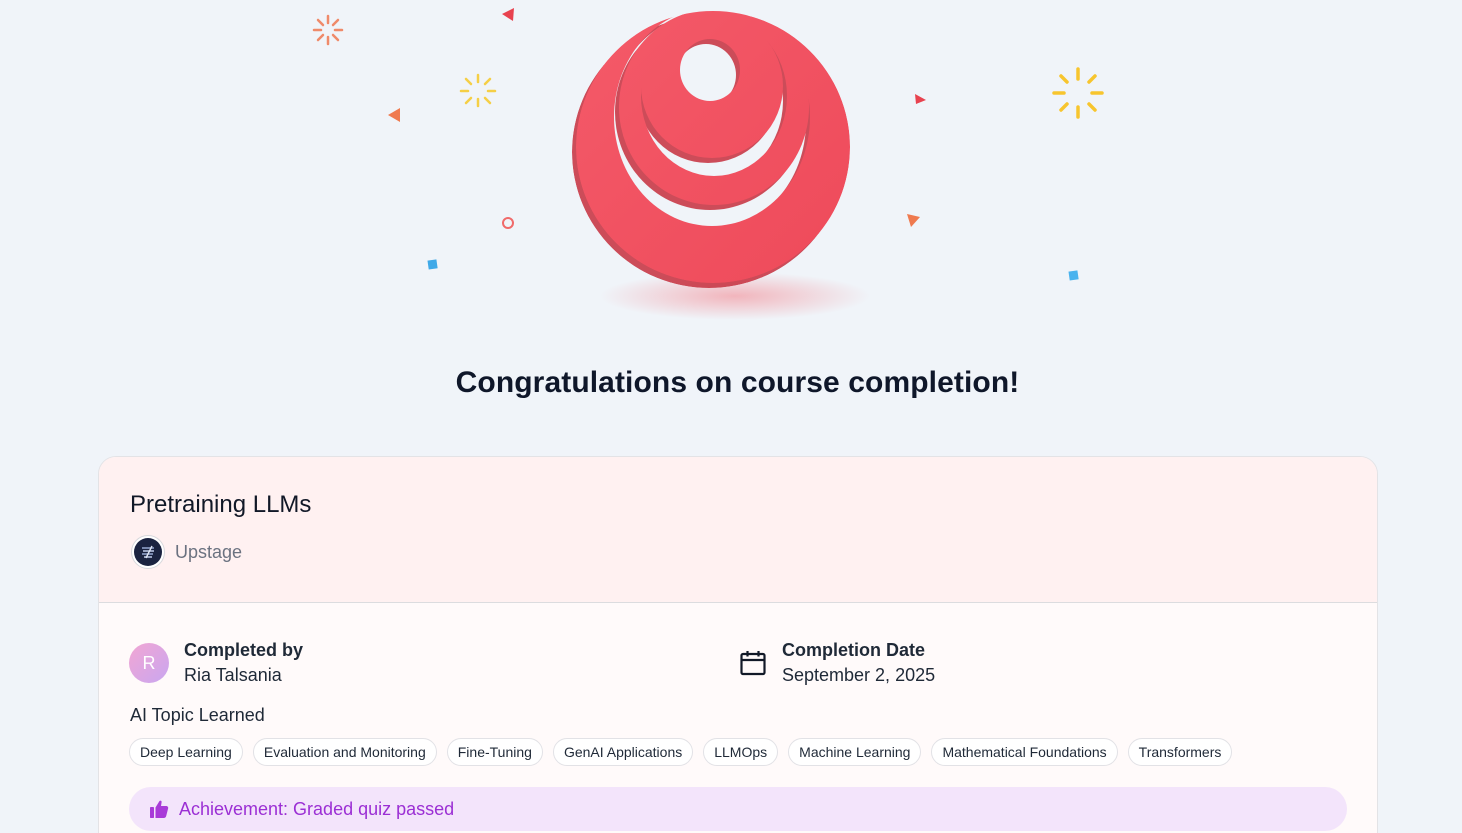 The image size is (1462, 833). What do you see at coordinates (317, 808) in the screenshot?
I see `achievement-text: Achievement: Graded quiz passed` at bounding box center [317, 808].